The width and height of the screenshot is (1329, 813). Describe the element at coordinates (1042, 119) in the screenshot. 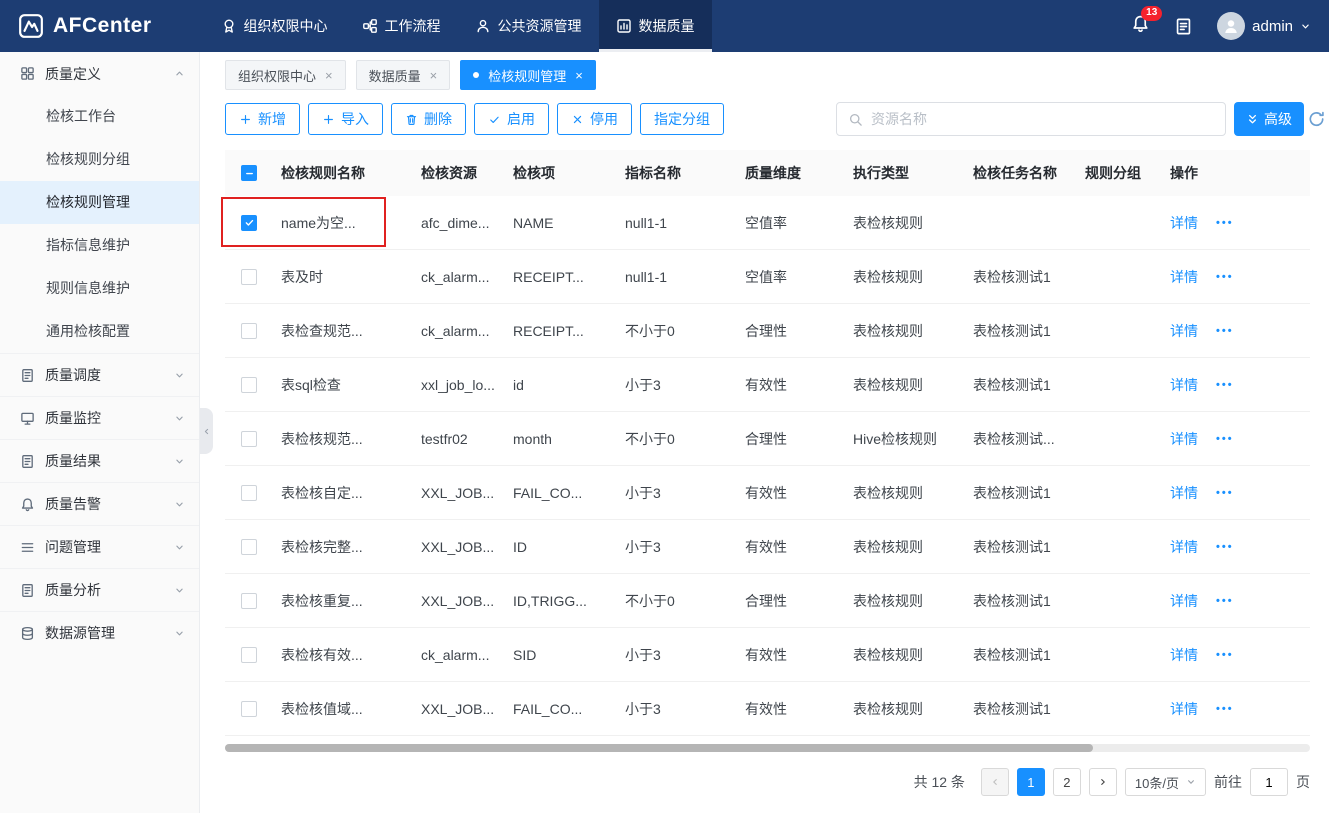

I see `search-input` at that location.